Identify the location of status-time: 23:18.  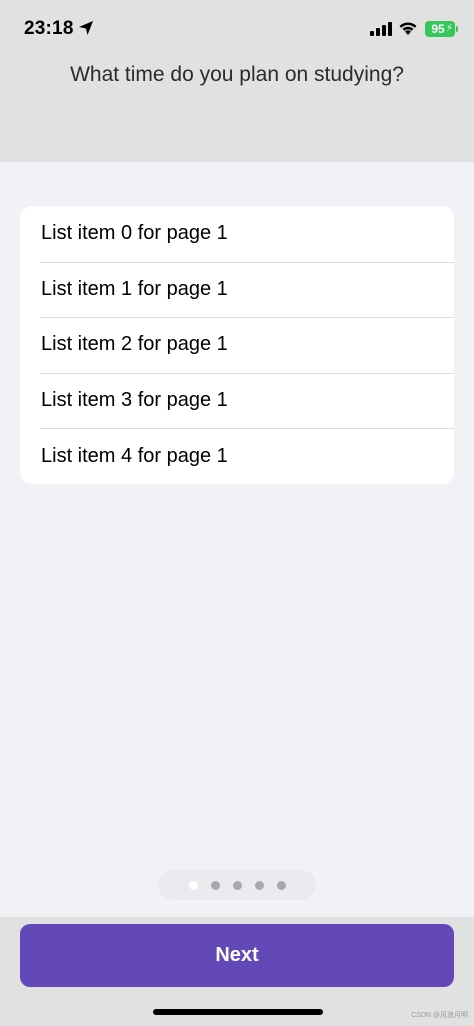
(49, 28).